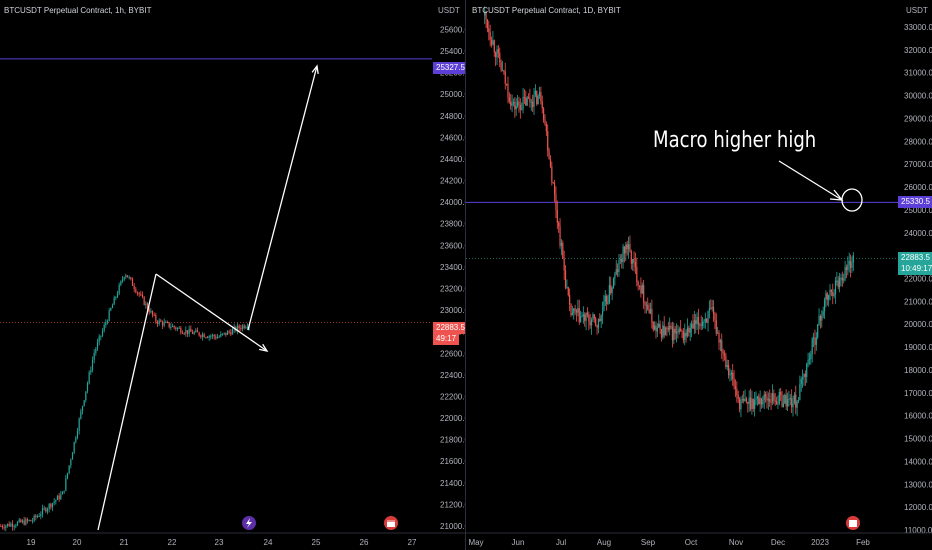 This screenshot has width=932, height=550. Describe the element at coordinates (918, 73) in the screenshot. I see `right-y-tick: 31000.0` at that location.